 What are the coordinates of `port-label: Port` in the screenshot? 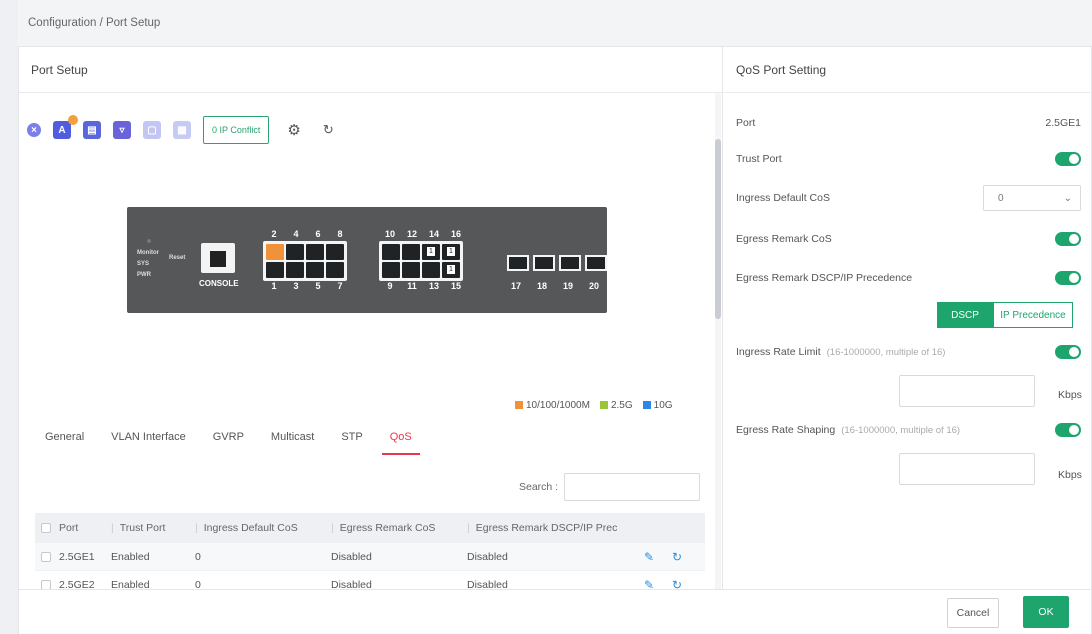 It's located at (746, 123).